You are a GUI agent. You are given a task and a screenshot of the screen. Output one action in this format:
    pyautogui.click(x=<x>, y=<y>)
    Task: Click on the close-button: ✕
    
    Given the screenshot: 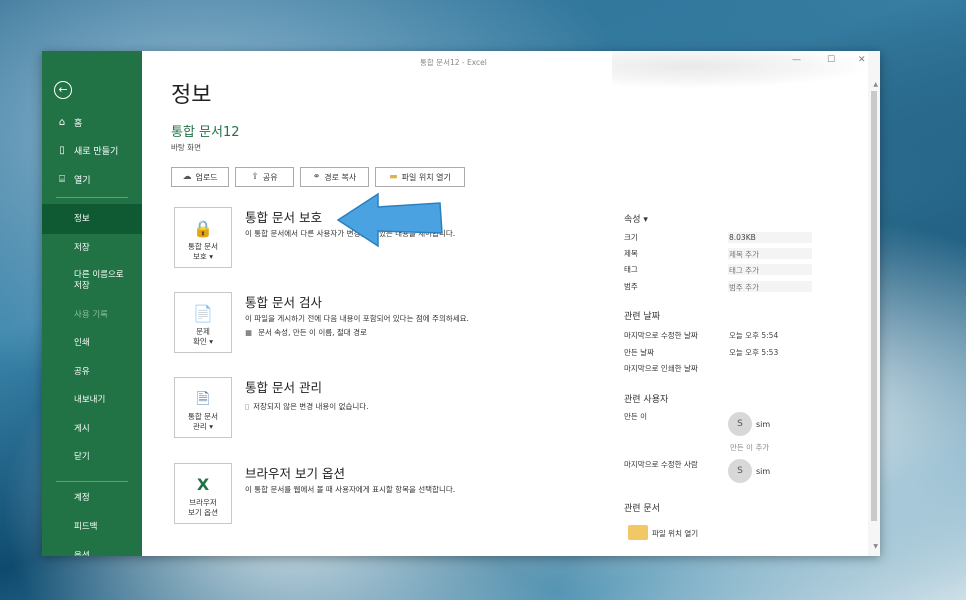 What is the action you would take?
    pyautogui.click(x=862, y=60)
    